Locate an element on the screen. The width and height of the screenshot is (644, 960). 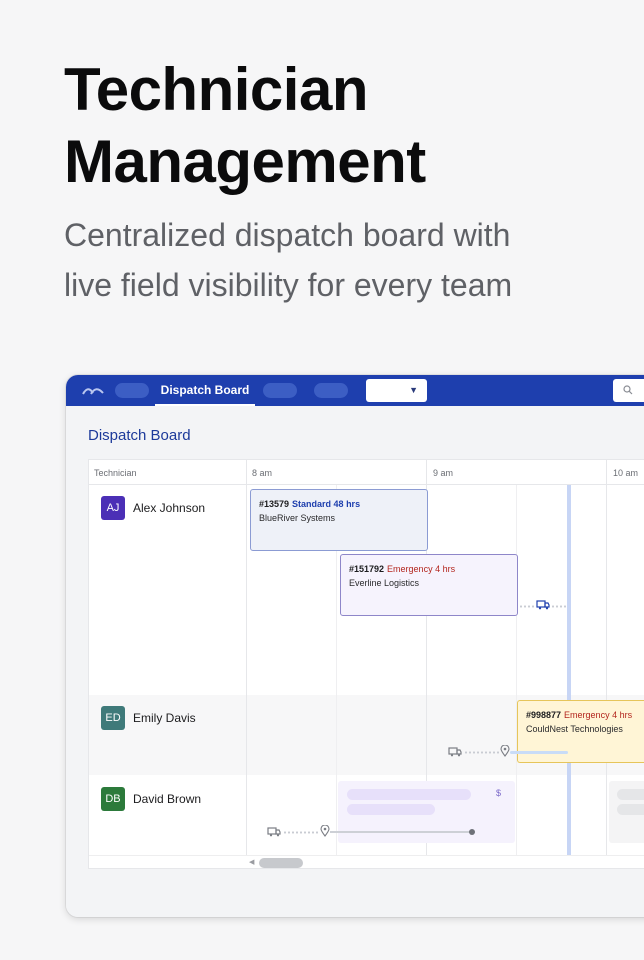
column-header-technician: Technician is located at coordinates (115, 473).